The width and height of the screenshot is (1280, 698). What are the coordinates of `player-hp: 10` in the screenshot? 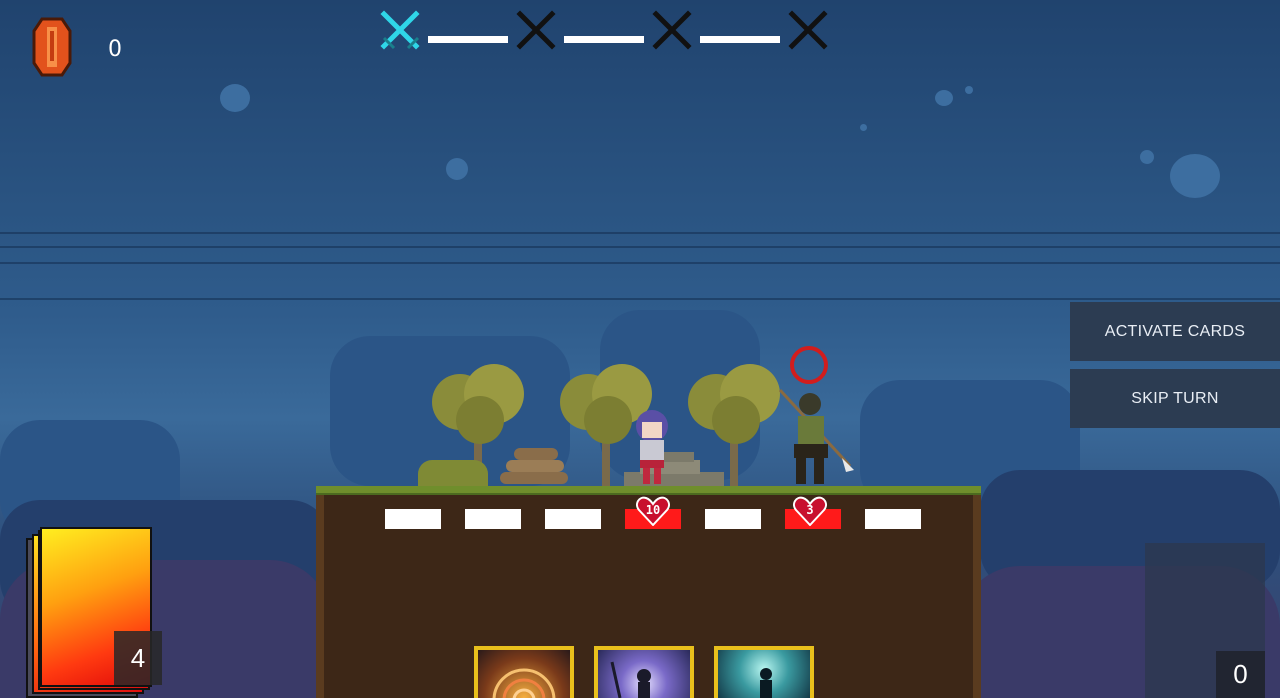 It's located at (653, 510).